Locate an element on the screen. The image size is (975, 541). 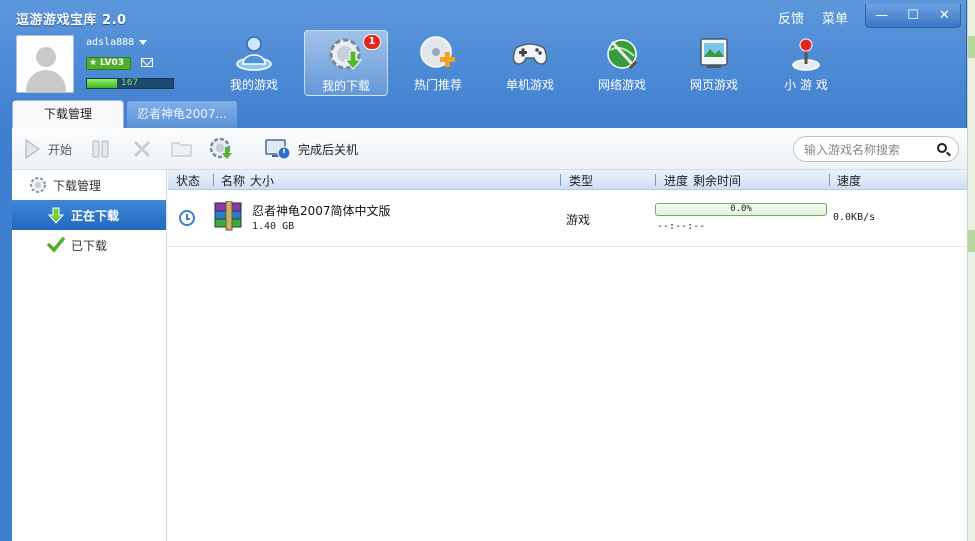
header-progress: 进度 is located at coordinates (676, 180).